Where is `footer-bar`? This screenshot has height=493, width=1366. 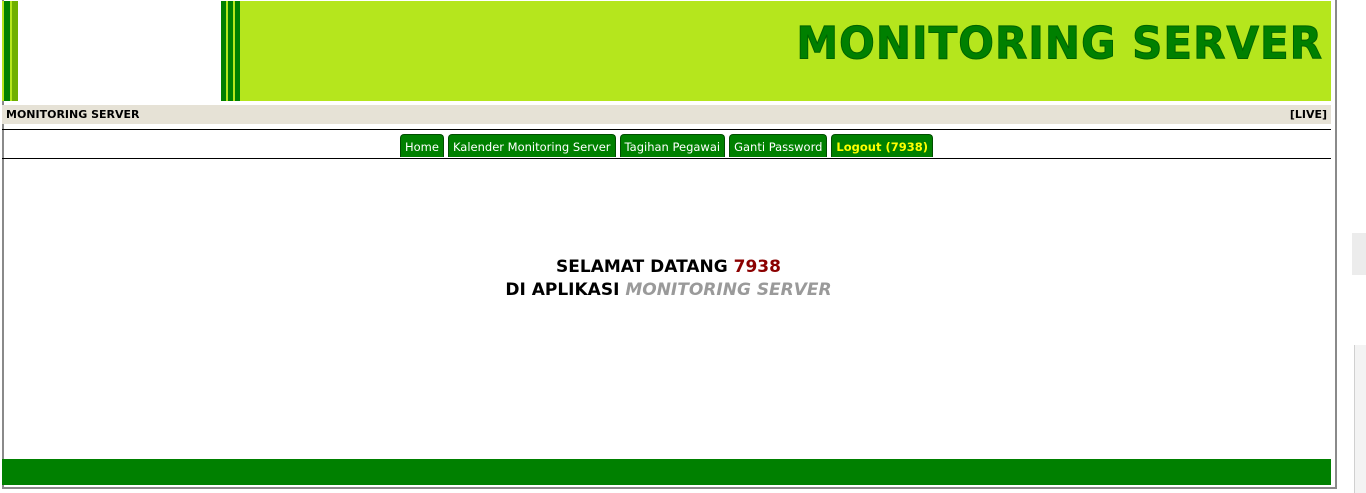 footer-bar is located at coordinates (666, 472).